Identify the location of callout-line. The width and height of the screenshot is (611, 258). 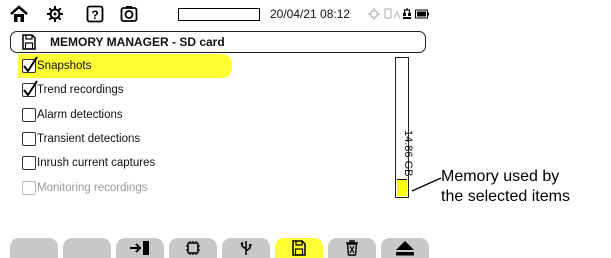
(426, 184).